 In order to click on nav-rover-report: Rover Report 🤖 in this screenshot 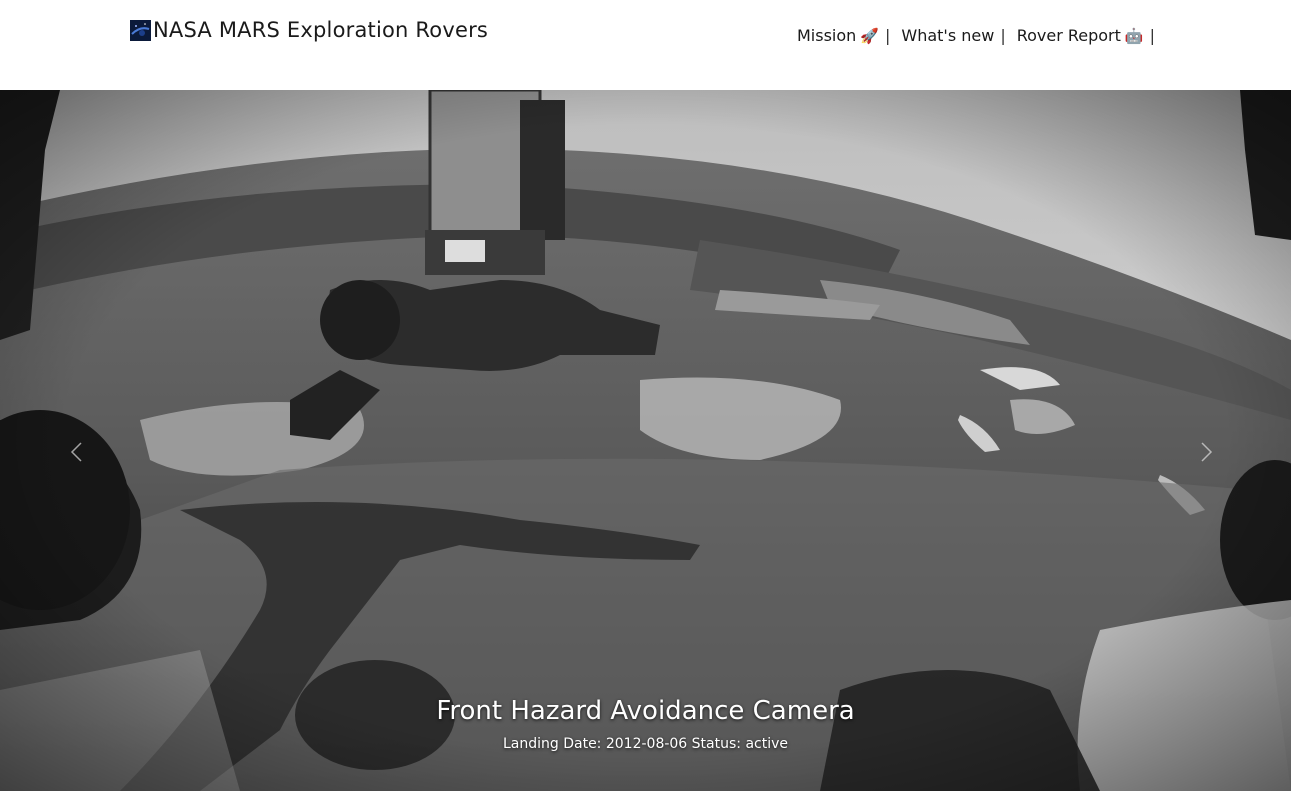, I will do `click(1080, 35)`.